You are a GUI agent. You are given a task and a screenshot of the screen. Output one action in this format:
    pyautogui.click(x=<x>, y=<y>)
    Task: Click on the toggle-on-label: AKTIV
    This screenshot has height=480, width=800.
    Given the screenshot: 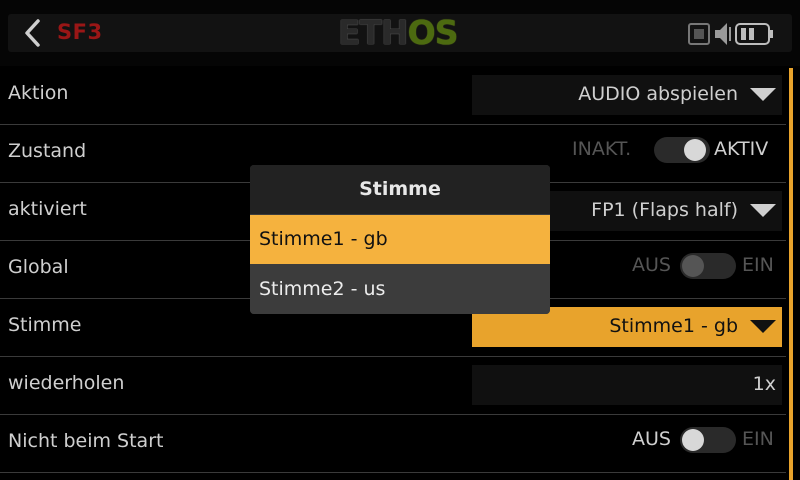 What is the action you would take?
    pyautogui.click(x=741, y=149)
    